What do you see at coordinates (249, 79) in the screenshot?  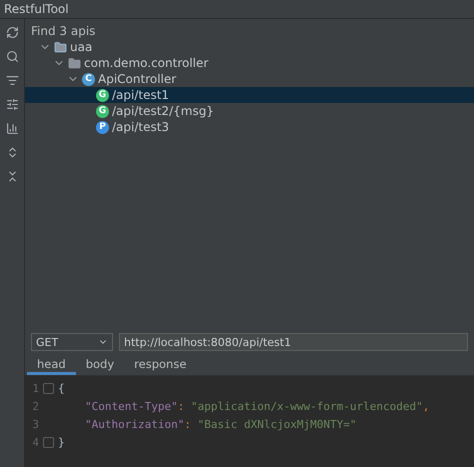 I see `tree-row: C ApiController` at bounding box center [249, 79].